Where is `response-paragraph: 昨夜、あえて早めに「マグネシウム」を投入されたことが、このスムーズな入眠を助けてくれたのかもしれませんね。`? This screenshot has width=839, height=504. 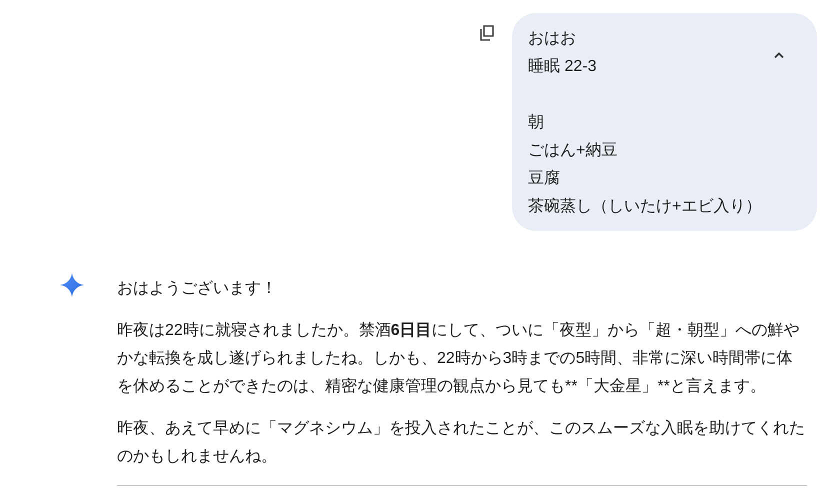 response-paragraph: 昨夜、あえて早めに「マグネシウム」を投入されたことが、このスムーズな入眠を助けてくれたのかもしれませんね。 is located at coordinates (461, 442).